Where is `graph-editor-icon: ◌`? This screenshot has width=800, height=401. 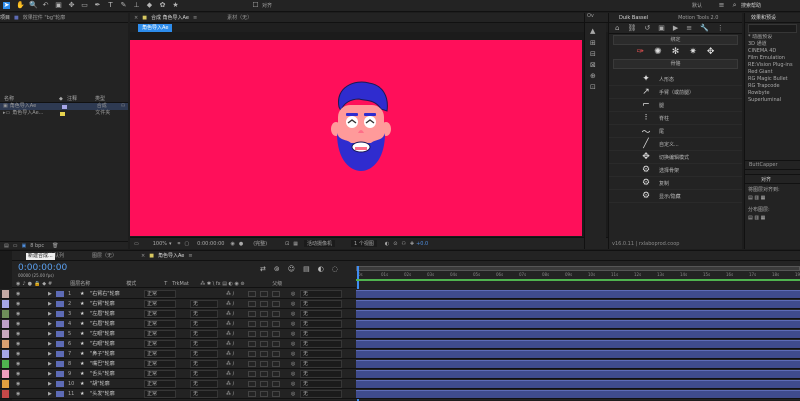
graph-editor-icon: ◌ is located at coordinates (335, 269).